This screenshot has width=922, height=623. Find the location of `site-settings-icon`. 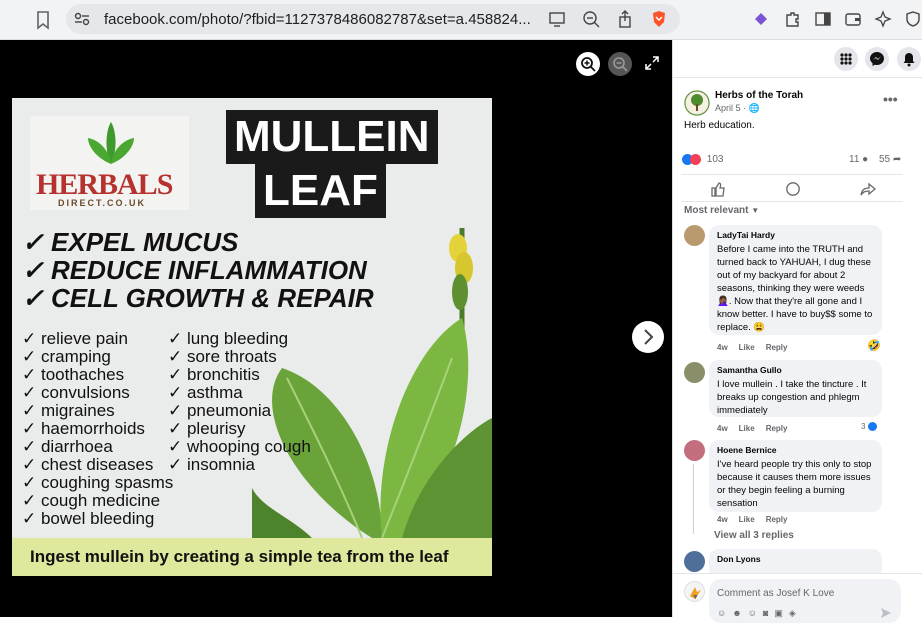

site-settings-icon is located at coordinates (82, 19).